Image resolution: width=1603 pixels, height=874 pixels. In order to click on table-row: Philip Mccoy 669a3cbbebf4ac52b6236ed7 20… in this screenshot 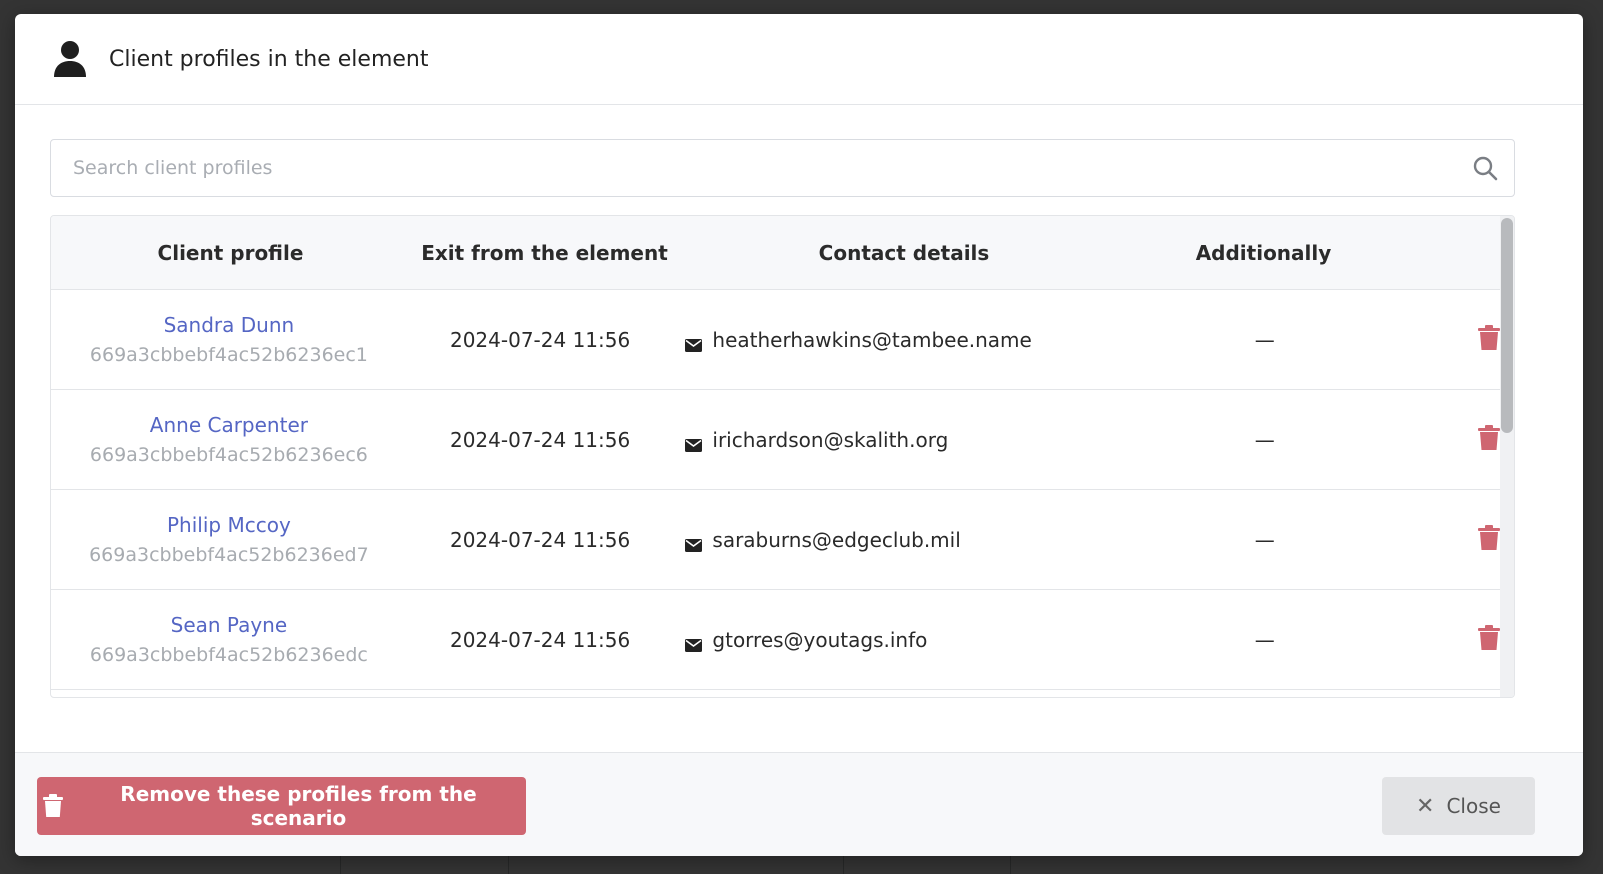, I will do `click(775, 540)`.